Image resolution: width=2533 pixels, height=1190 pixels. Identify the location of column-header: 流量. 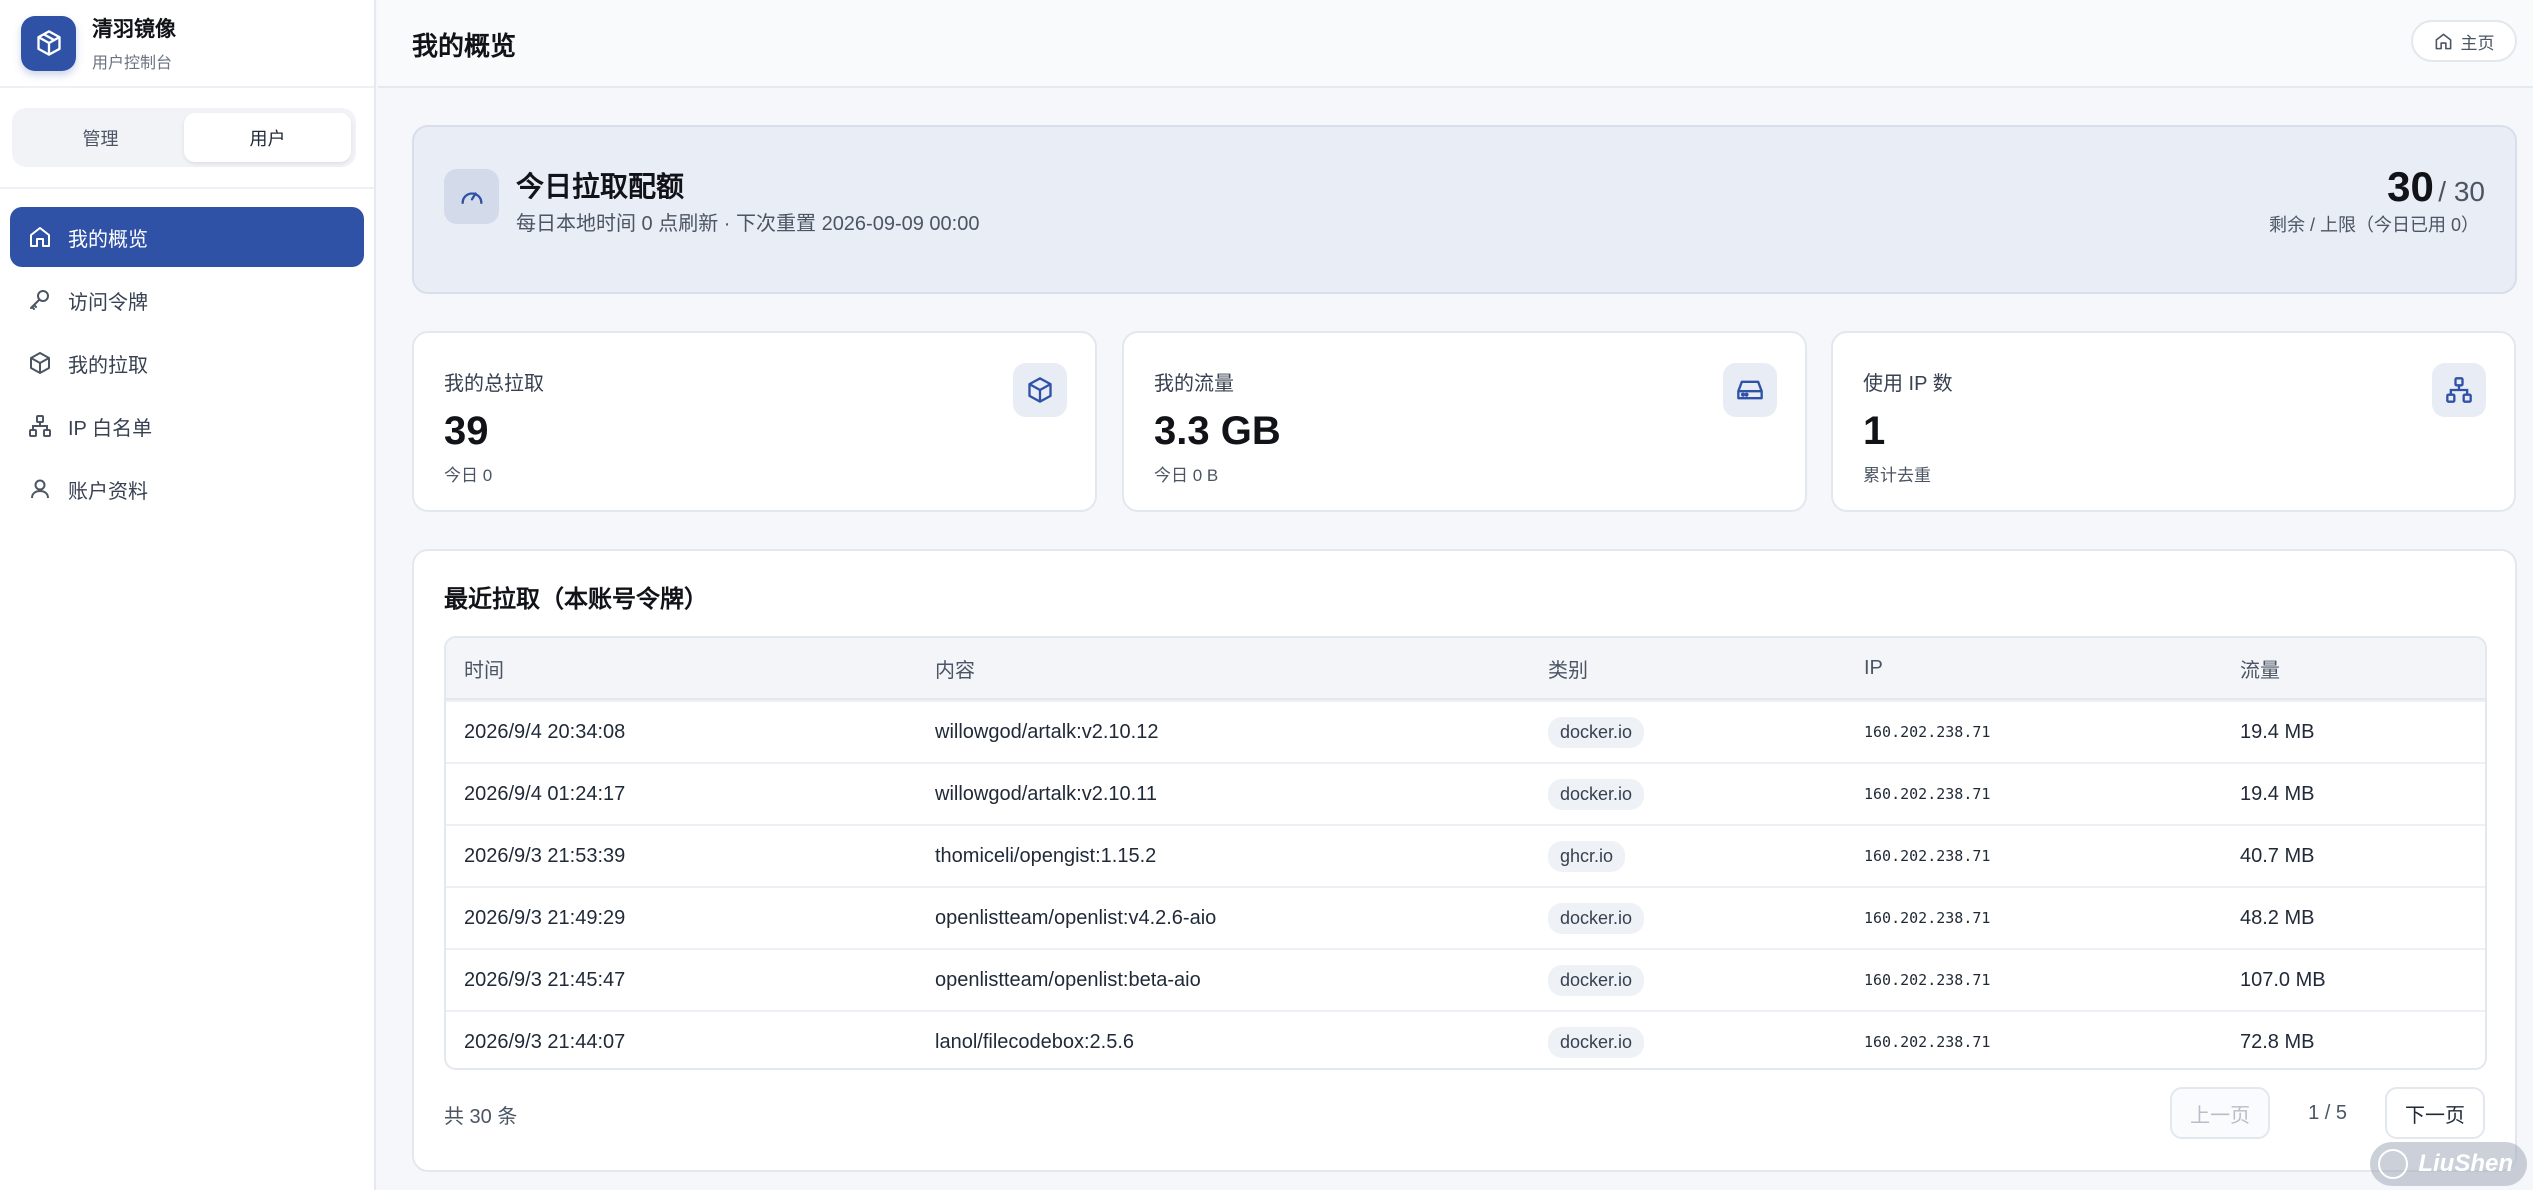
(2260, 670).